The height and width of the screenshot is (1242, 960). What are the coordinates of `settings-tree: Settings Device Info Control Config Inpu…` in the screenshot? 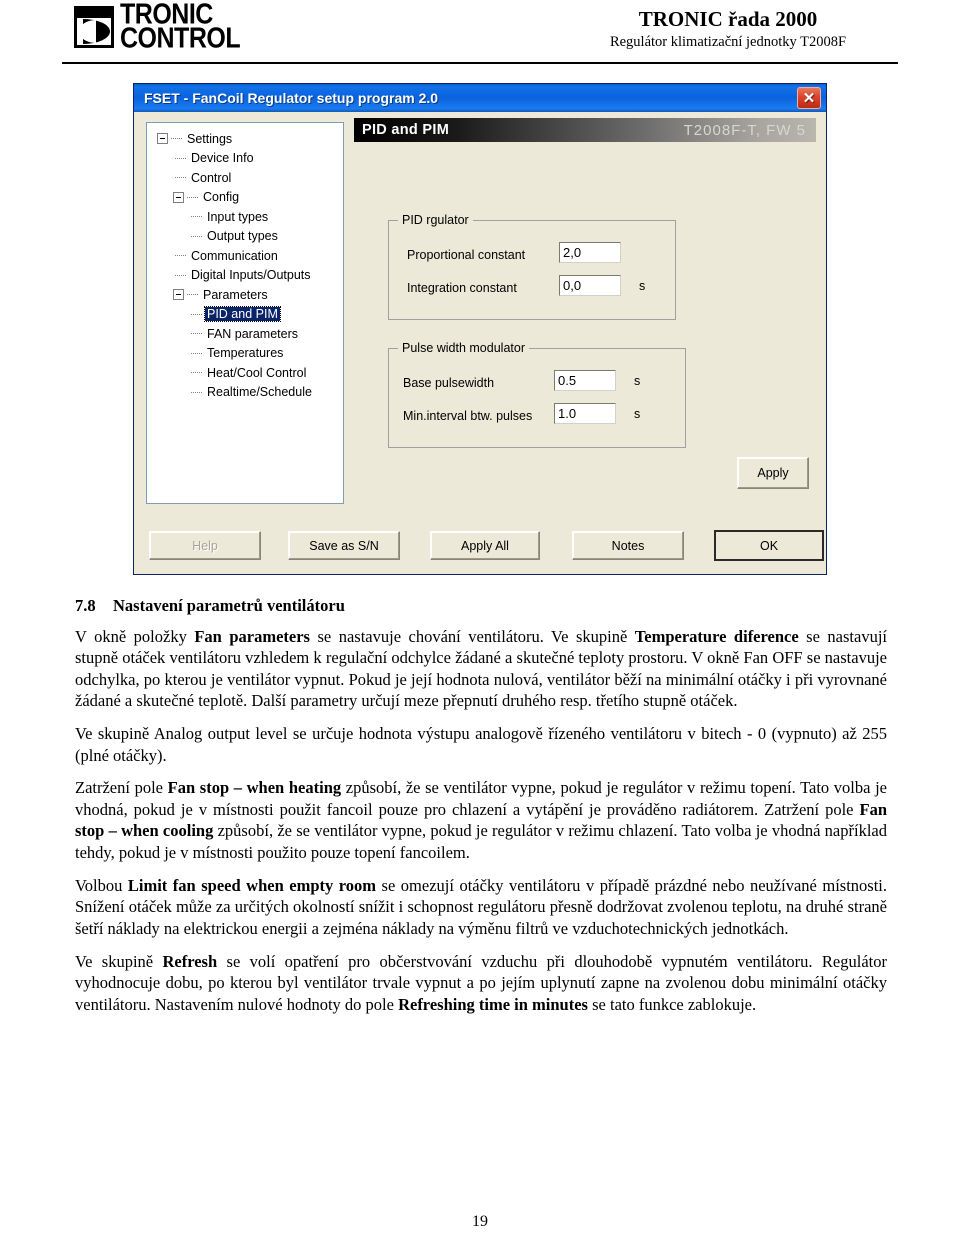 It's located at (245, 262).